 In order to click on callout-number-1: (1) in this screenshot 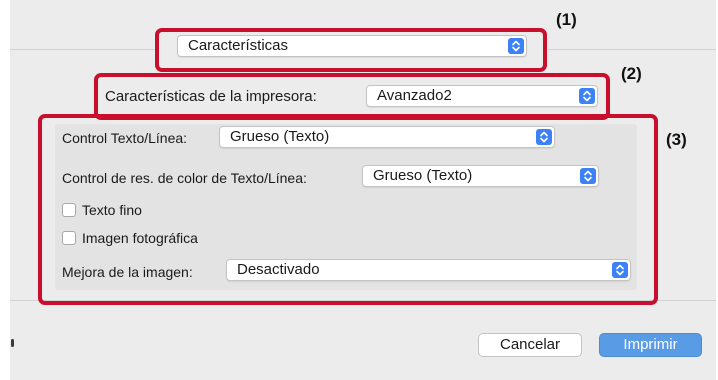, I will do `click(566, 19)`.